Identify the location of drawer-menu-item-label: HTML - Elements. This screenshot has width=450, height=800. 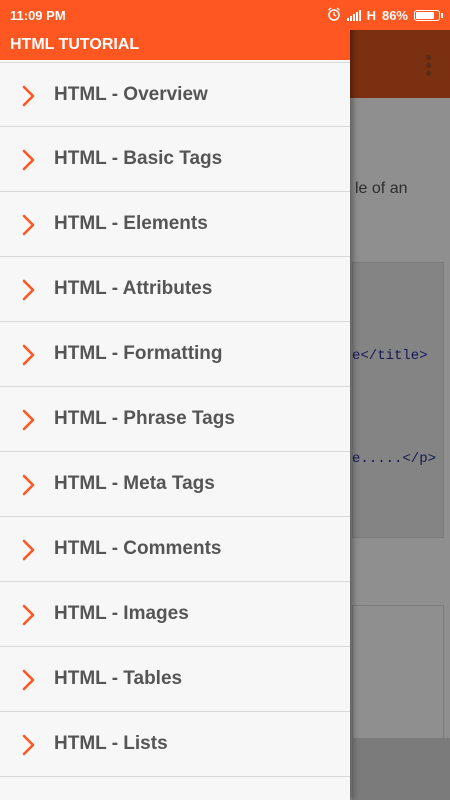
(131, 223).